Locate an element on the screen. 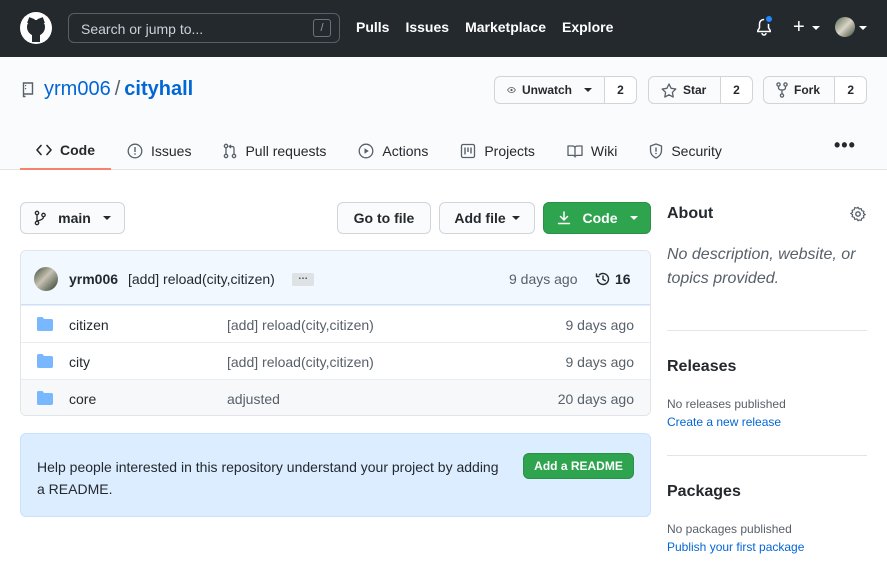 The height and width of the screenshot is (574, 887). packages-empty-text: No packages published is located at coordinates (729, 529).